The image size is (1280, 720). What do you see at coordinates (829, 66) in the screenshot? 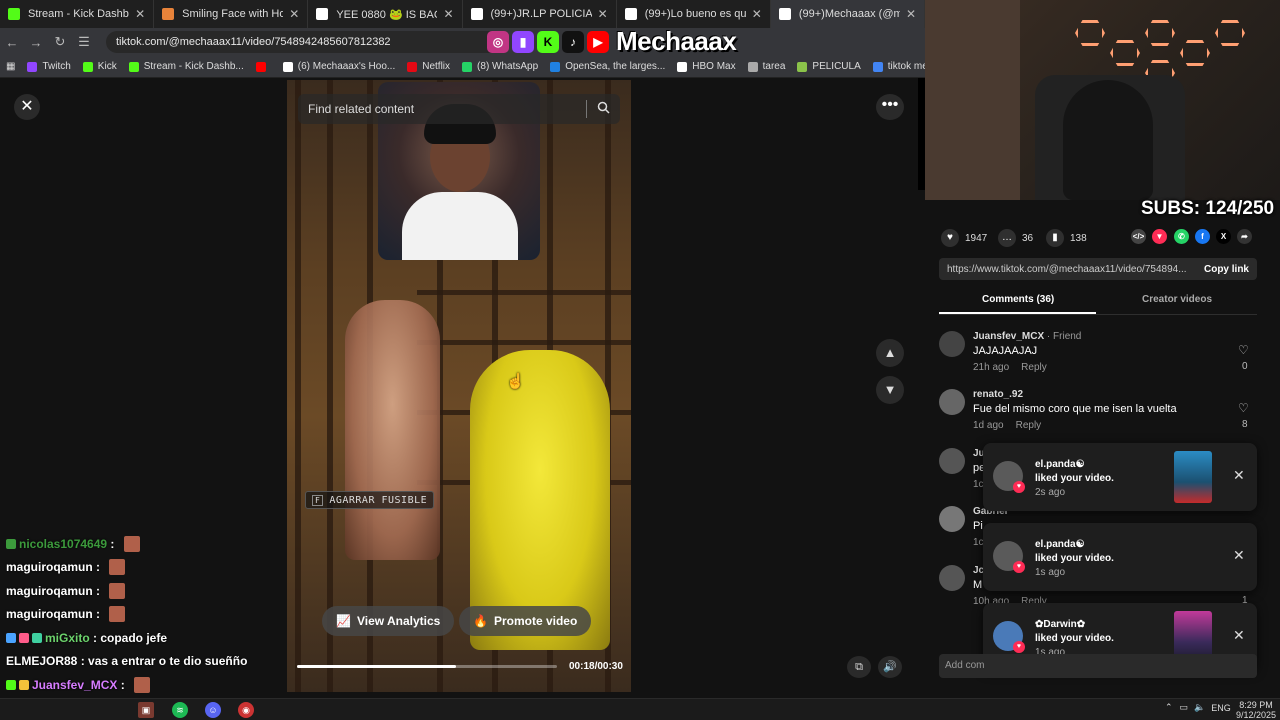
I see `bookmark-item: PELICULA` at bounding box center [829, 66].